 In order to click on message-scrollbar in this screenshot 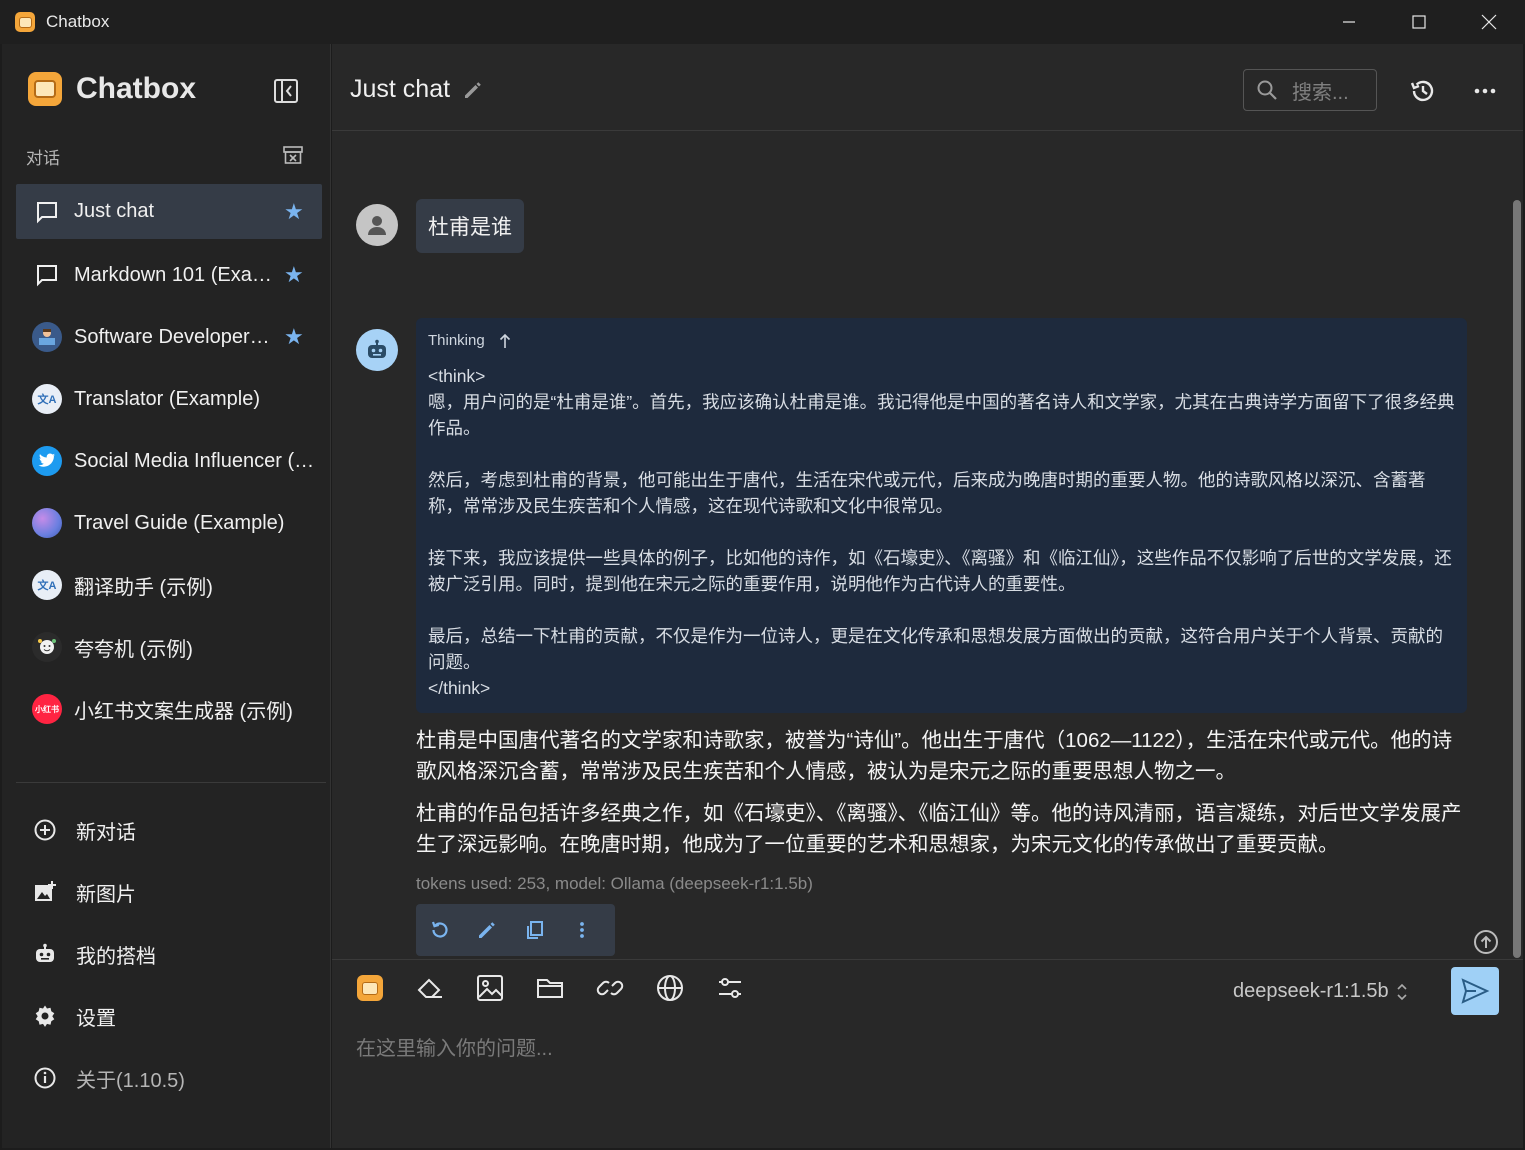, I will do `click(1517, 579)`.